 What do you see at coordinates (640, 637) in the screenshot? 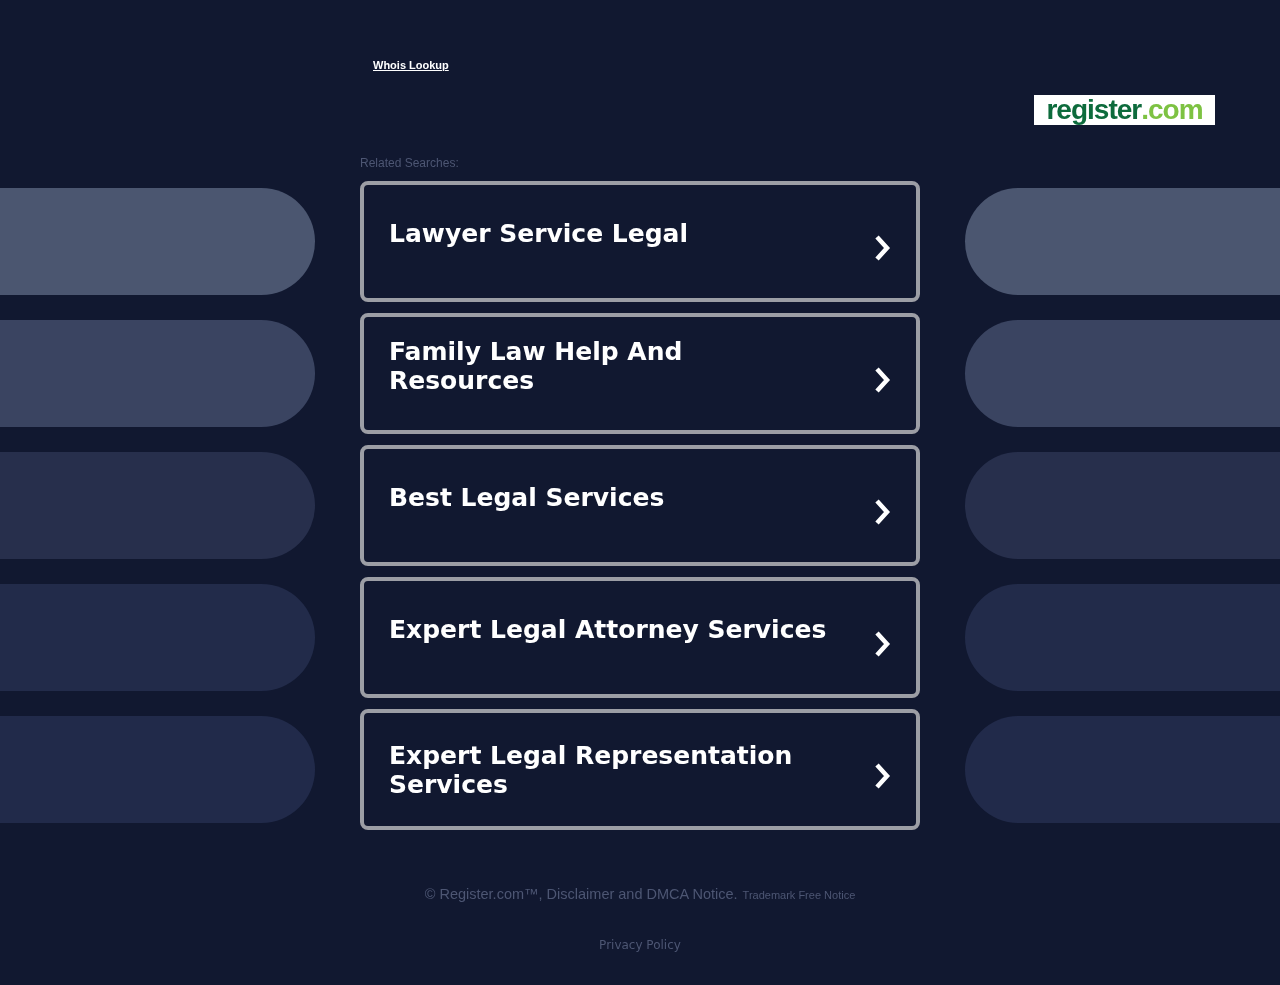
I see `search-link-card: Expert Legal Attorney Services` at bounding box center [640, 637].